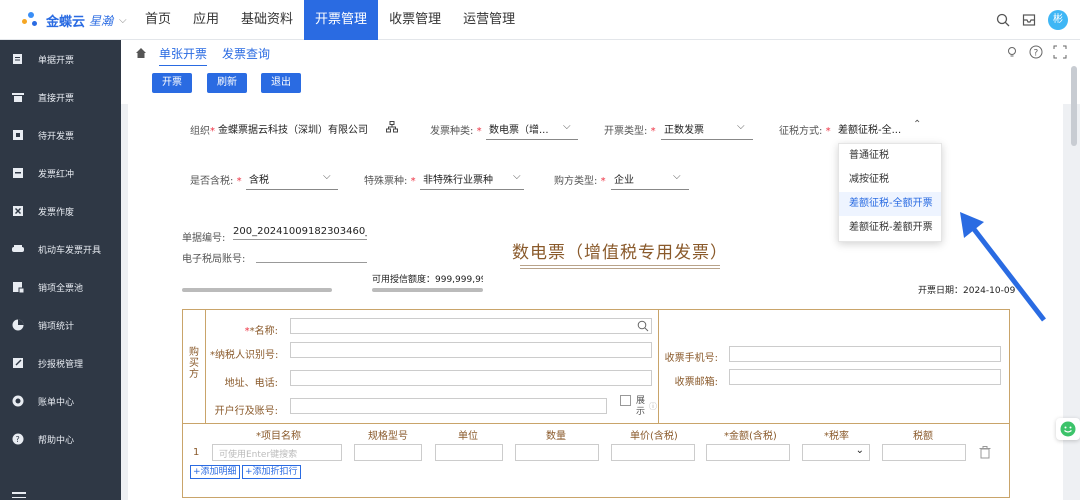 The height and width of the screenshot is (500, 1080). What do you see at coordinates (60, 325) in the screenshot?
I see `sidebar-item-stats: 销项统计` at bounding box center [60, 325].